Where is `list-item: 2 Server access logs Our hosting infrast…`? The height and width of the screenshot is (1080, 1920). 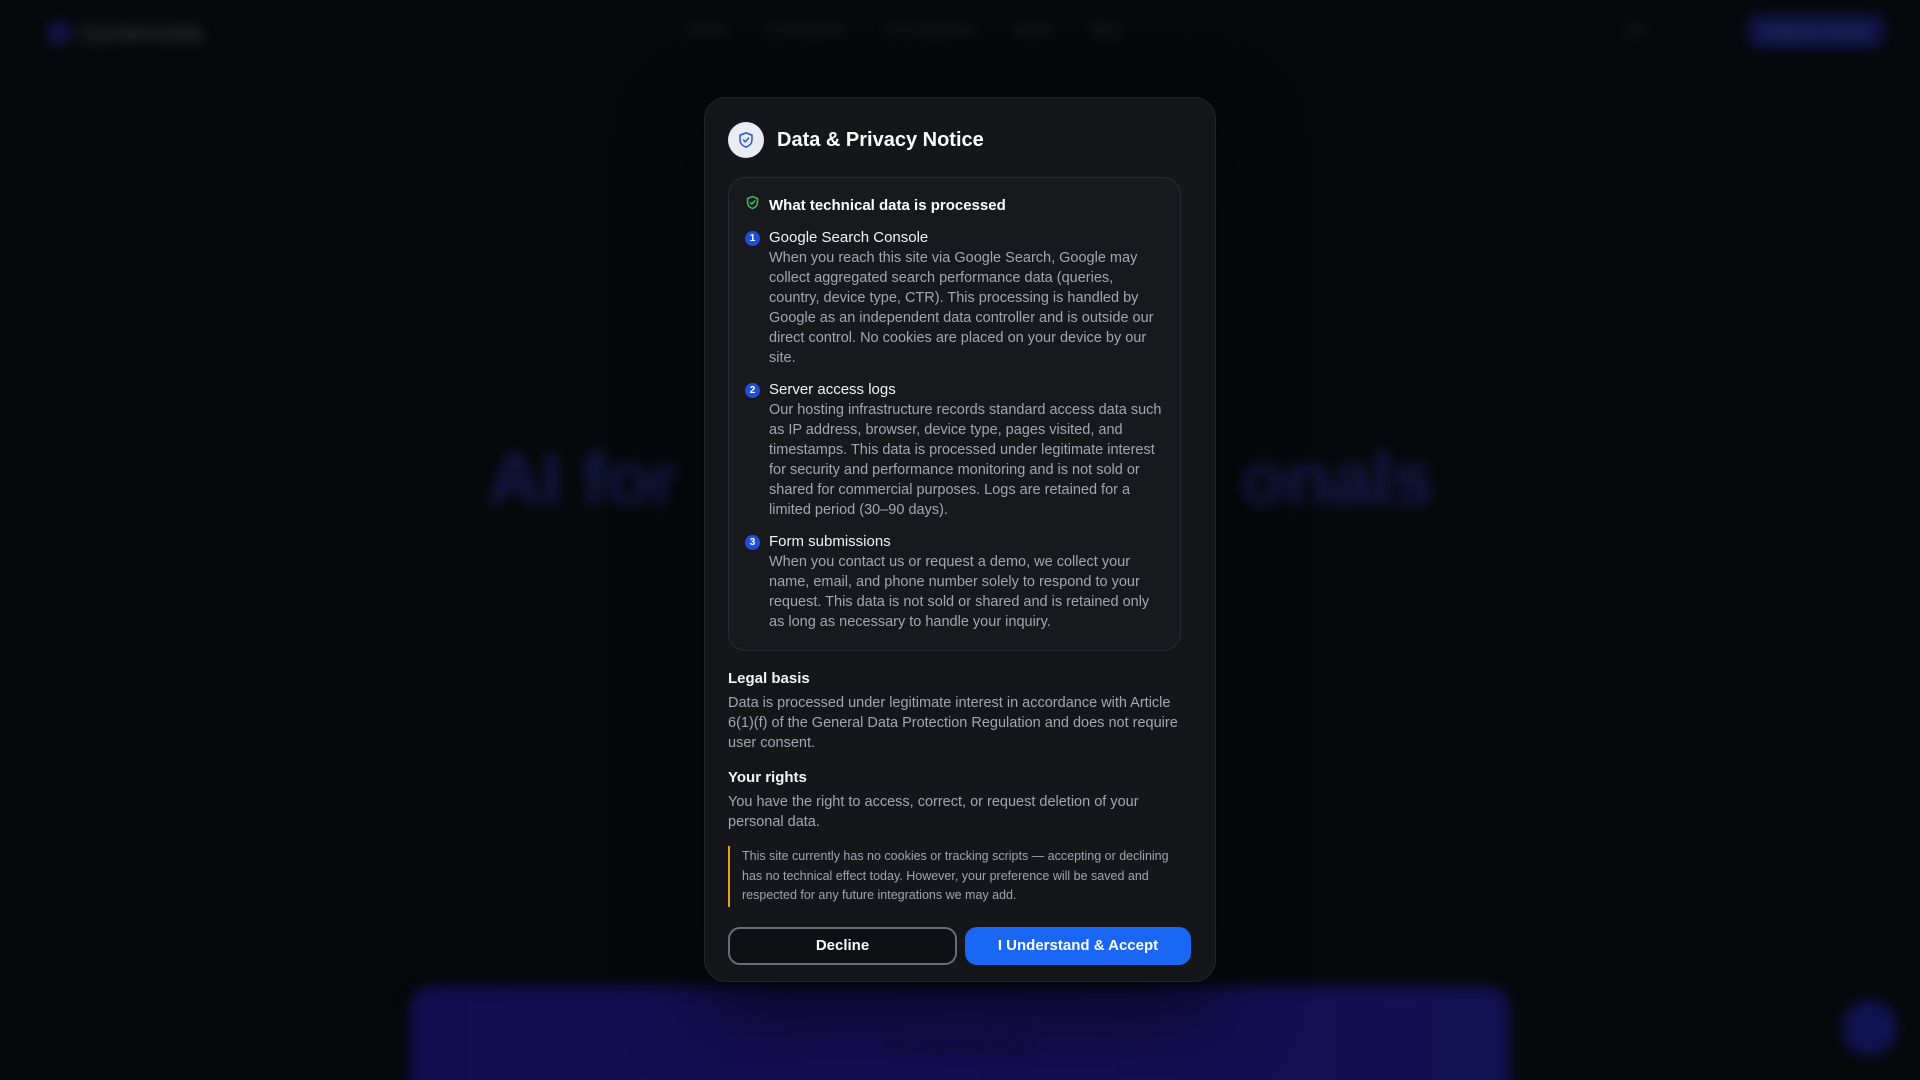 list-item: 2 Server access logs Our hosting infrast… is located at coordinates (953, 450).